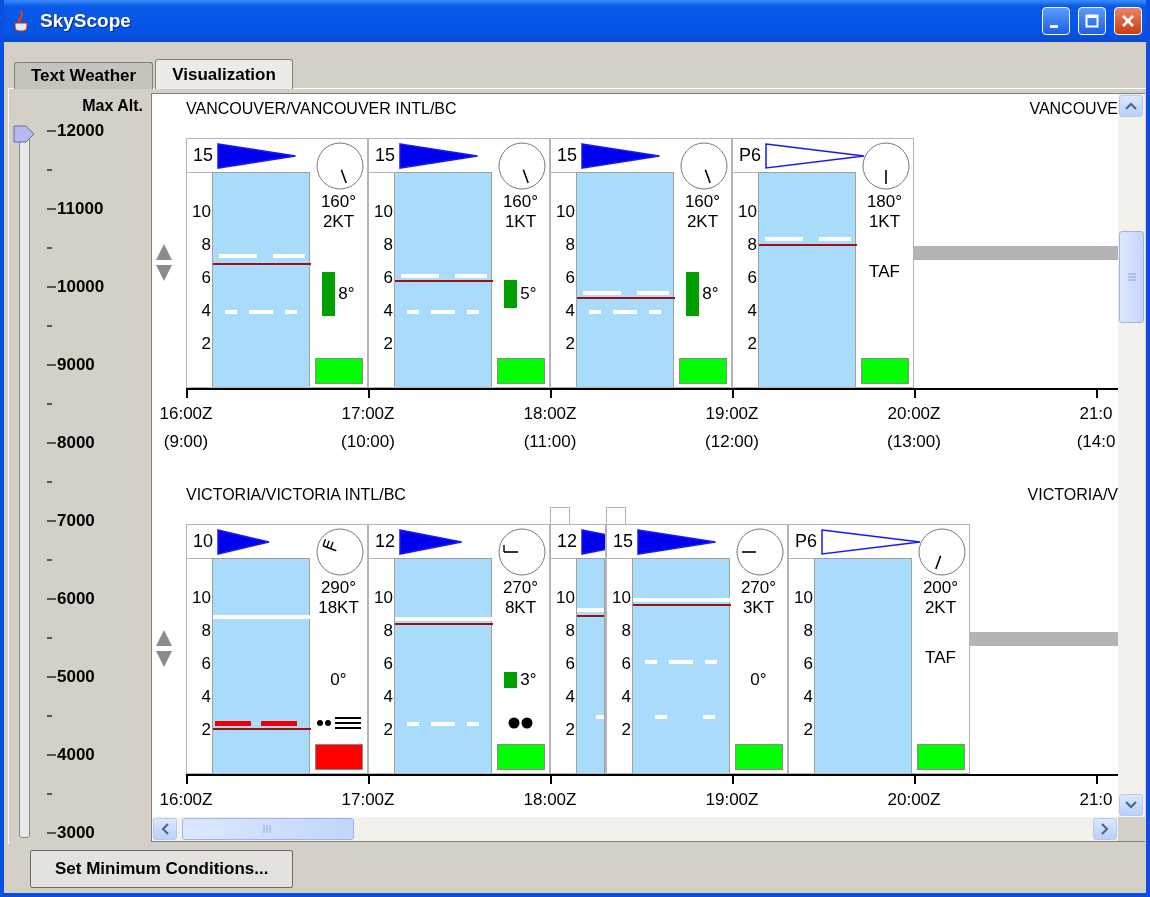 The height and width of the screenshot is (897, 1150). What do you see at coordinates (710, 294) in the screenshot?
I see `temperature-value: 8°` at bounding box center [710, 294].